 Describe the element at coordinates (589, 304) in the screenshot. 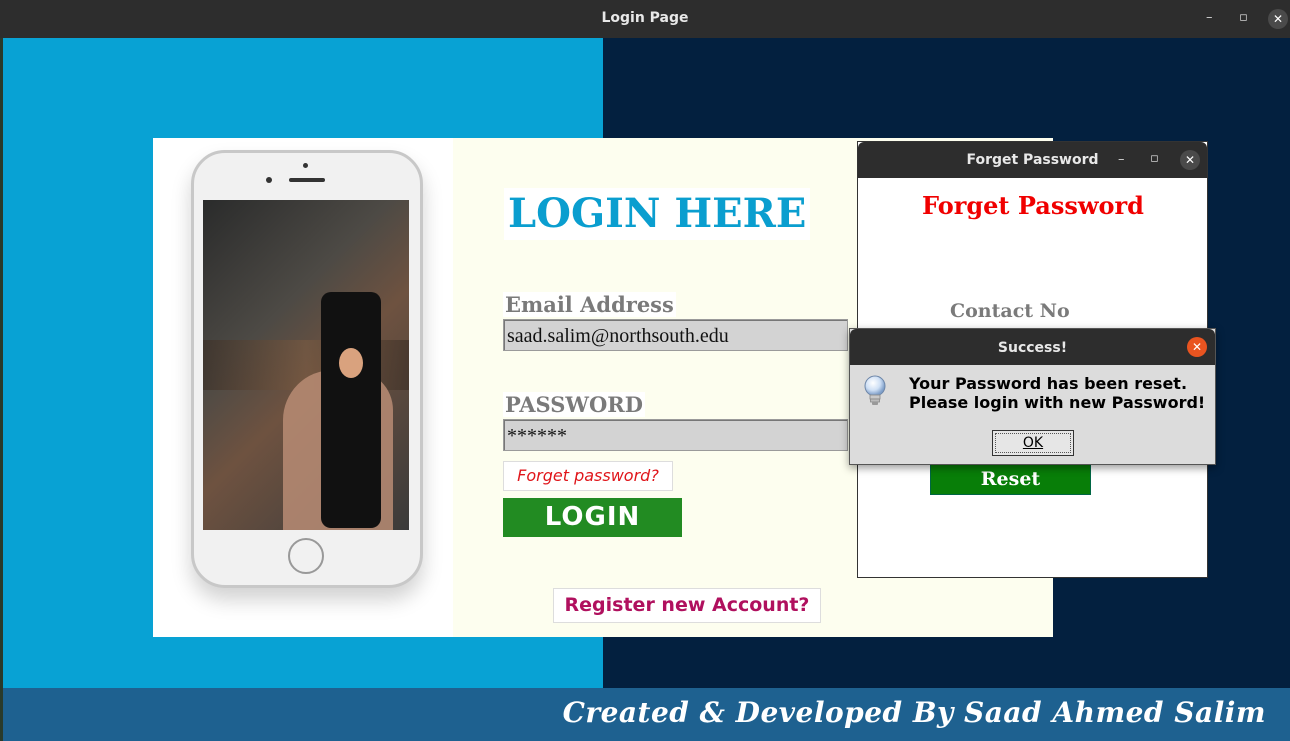

I see `email-label: Email Address` at that location.